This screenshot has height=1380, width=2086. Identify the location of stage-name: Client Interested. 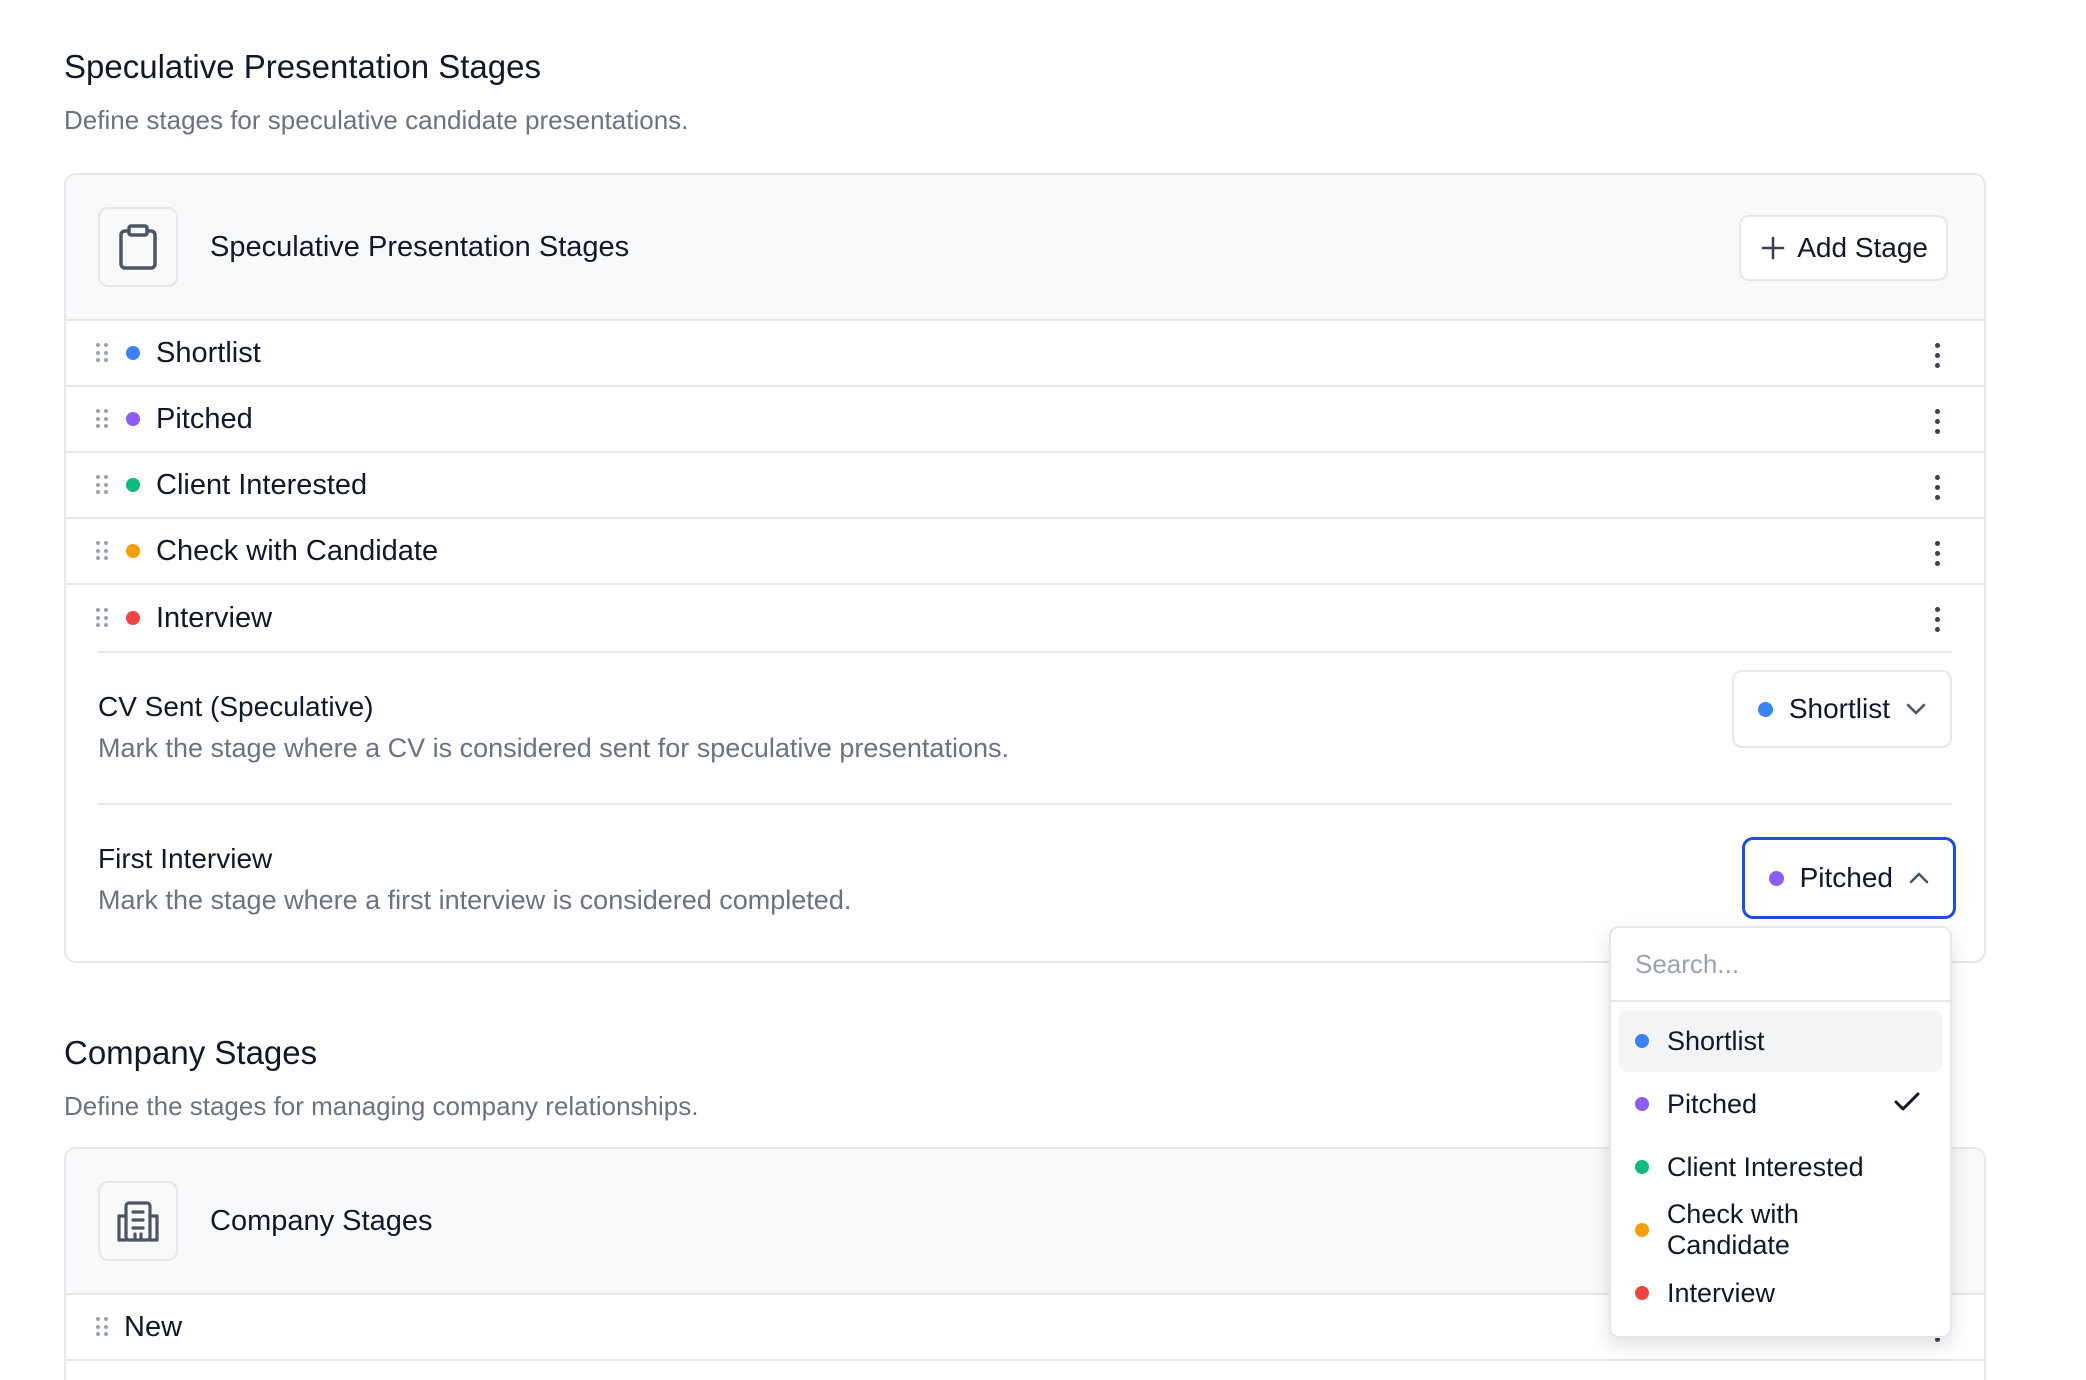
(262, 484).